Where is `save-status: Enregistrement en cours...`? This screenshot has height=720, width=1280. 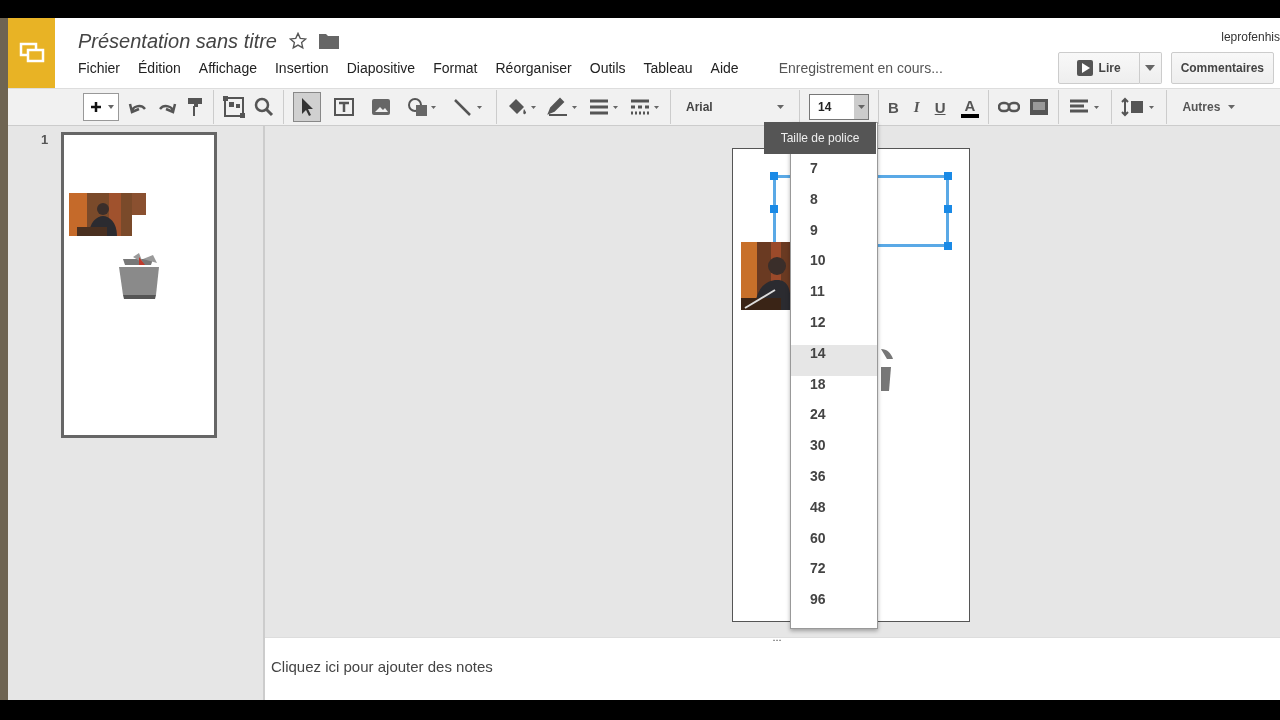
save-status: Enregistrement en cours... is located at coordinates (860, 68).